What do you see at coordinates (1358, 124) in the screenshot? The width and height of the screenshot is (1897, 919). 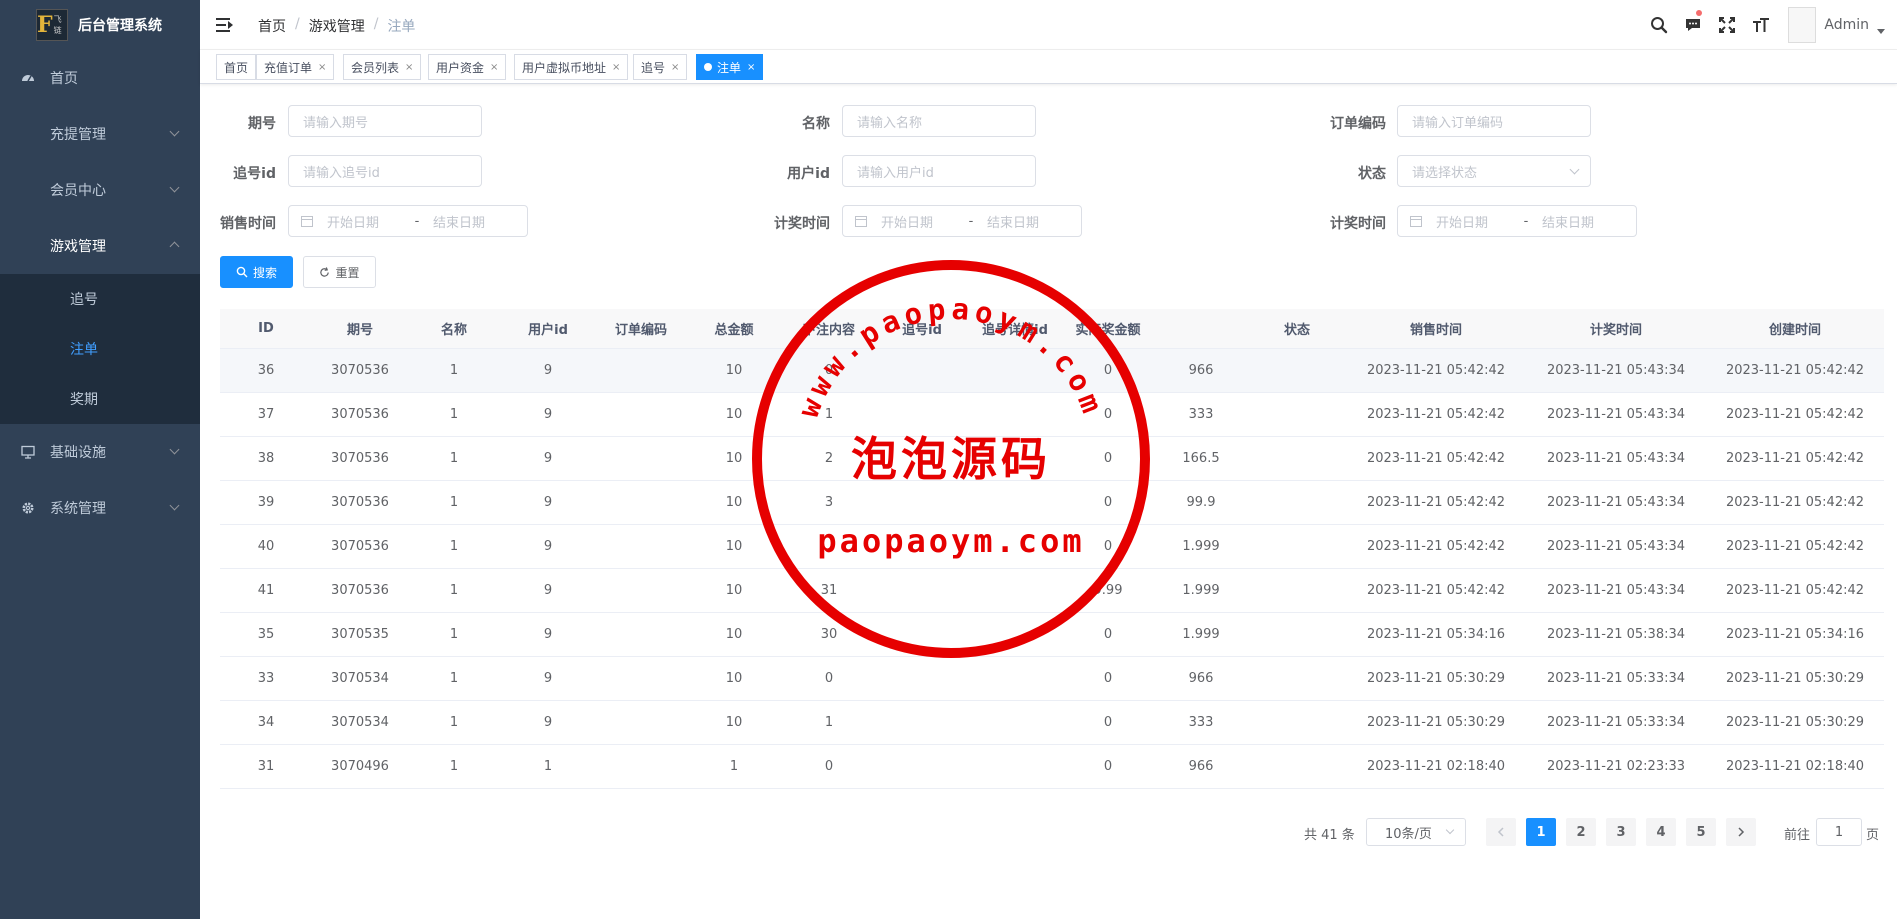 I see `label-order-code: 订单编码` at bounding box center [1358, 124].